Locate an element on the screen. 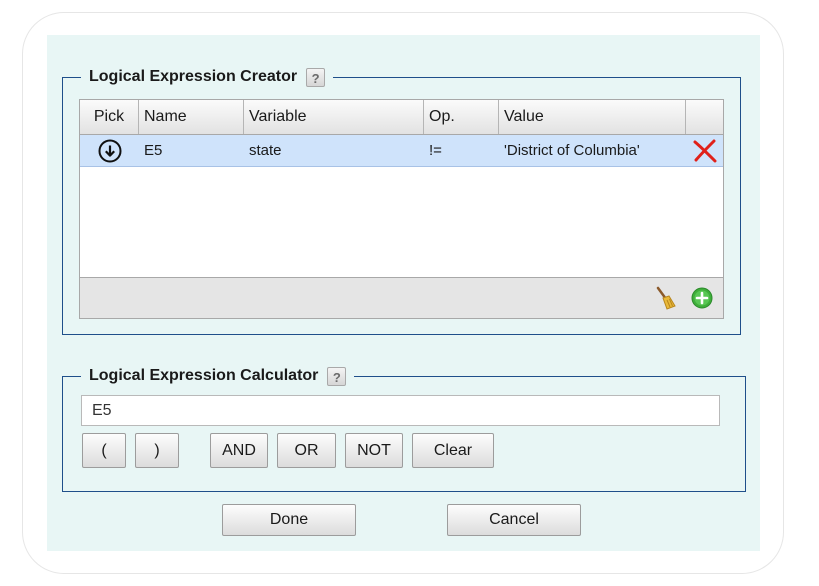  column-header-value: Value is located at coordinates (592, 117).